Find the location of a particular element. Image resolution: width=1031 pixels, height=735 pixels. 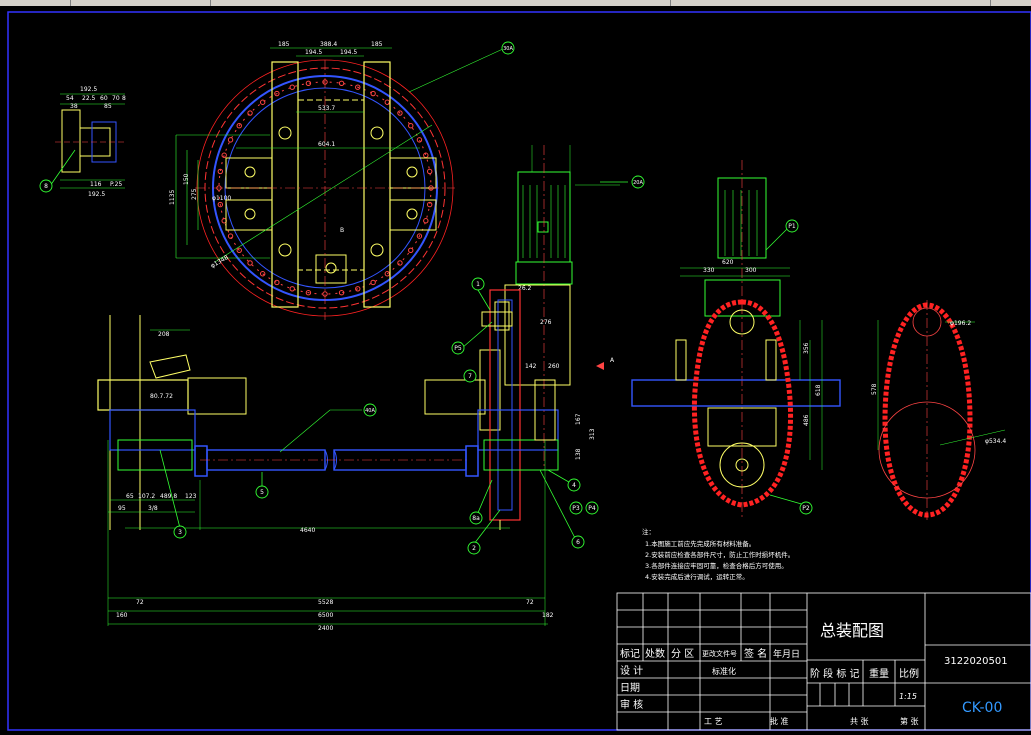

dim-label: 4640 is located at coordinates (307, 530).